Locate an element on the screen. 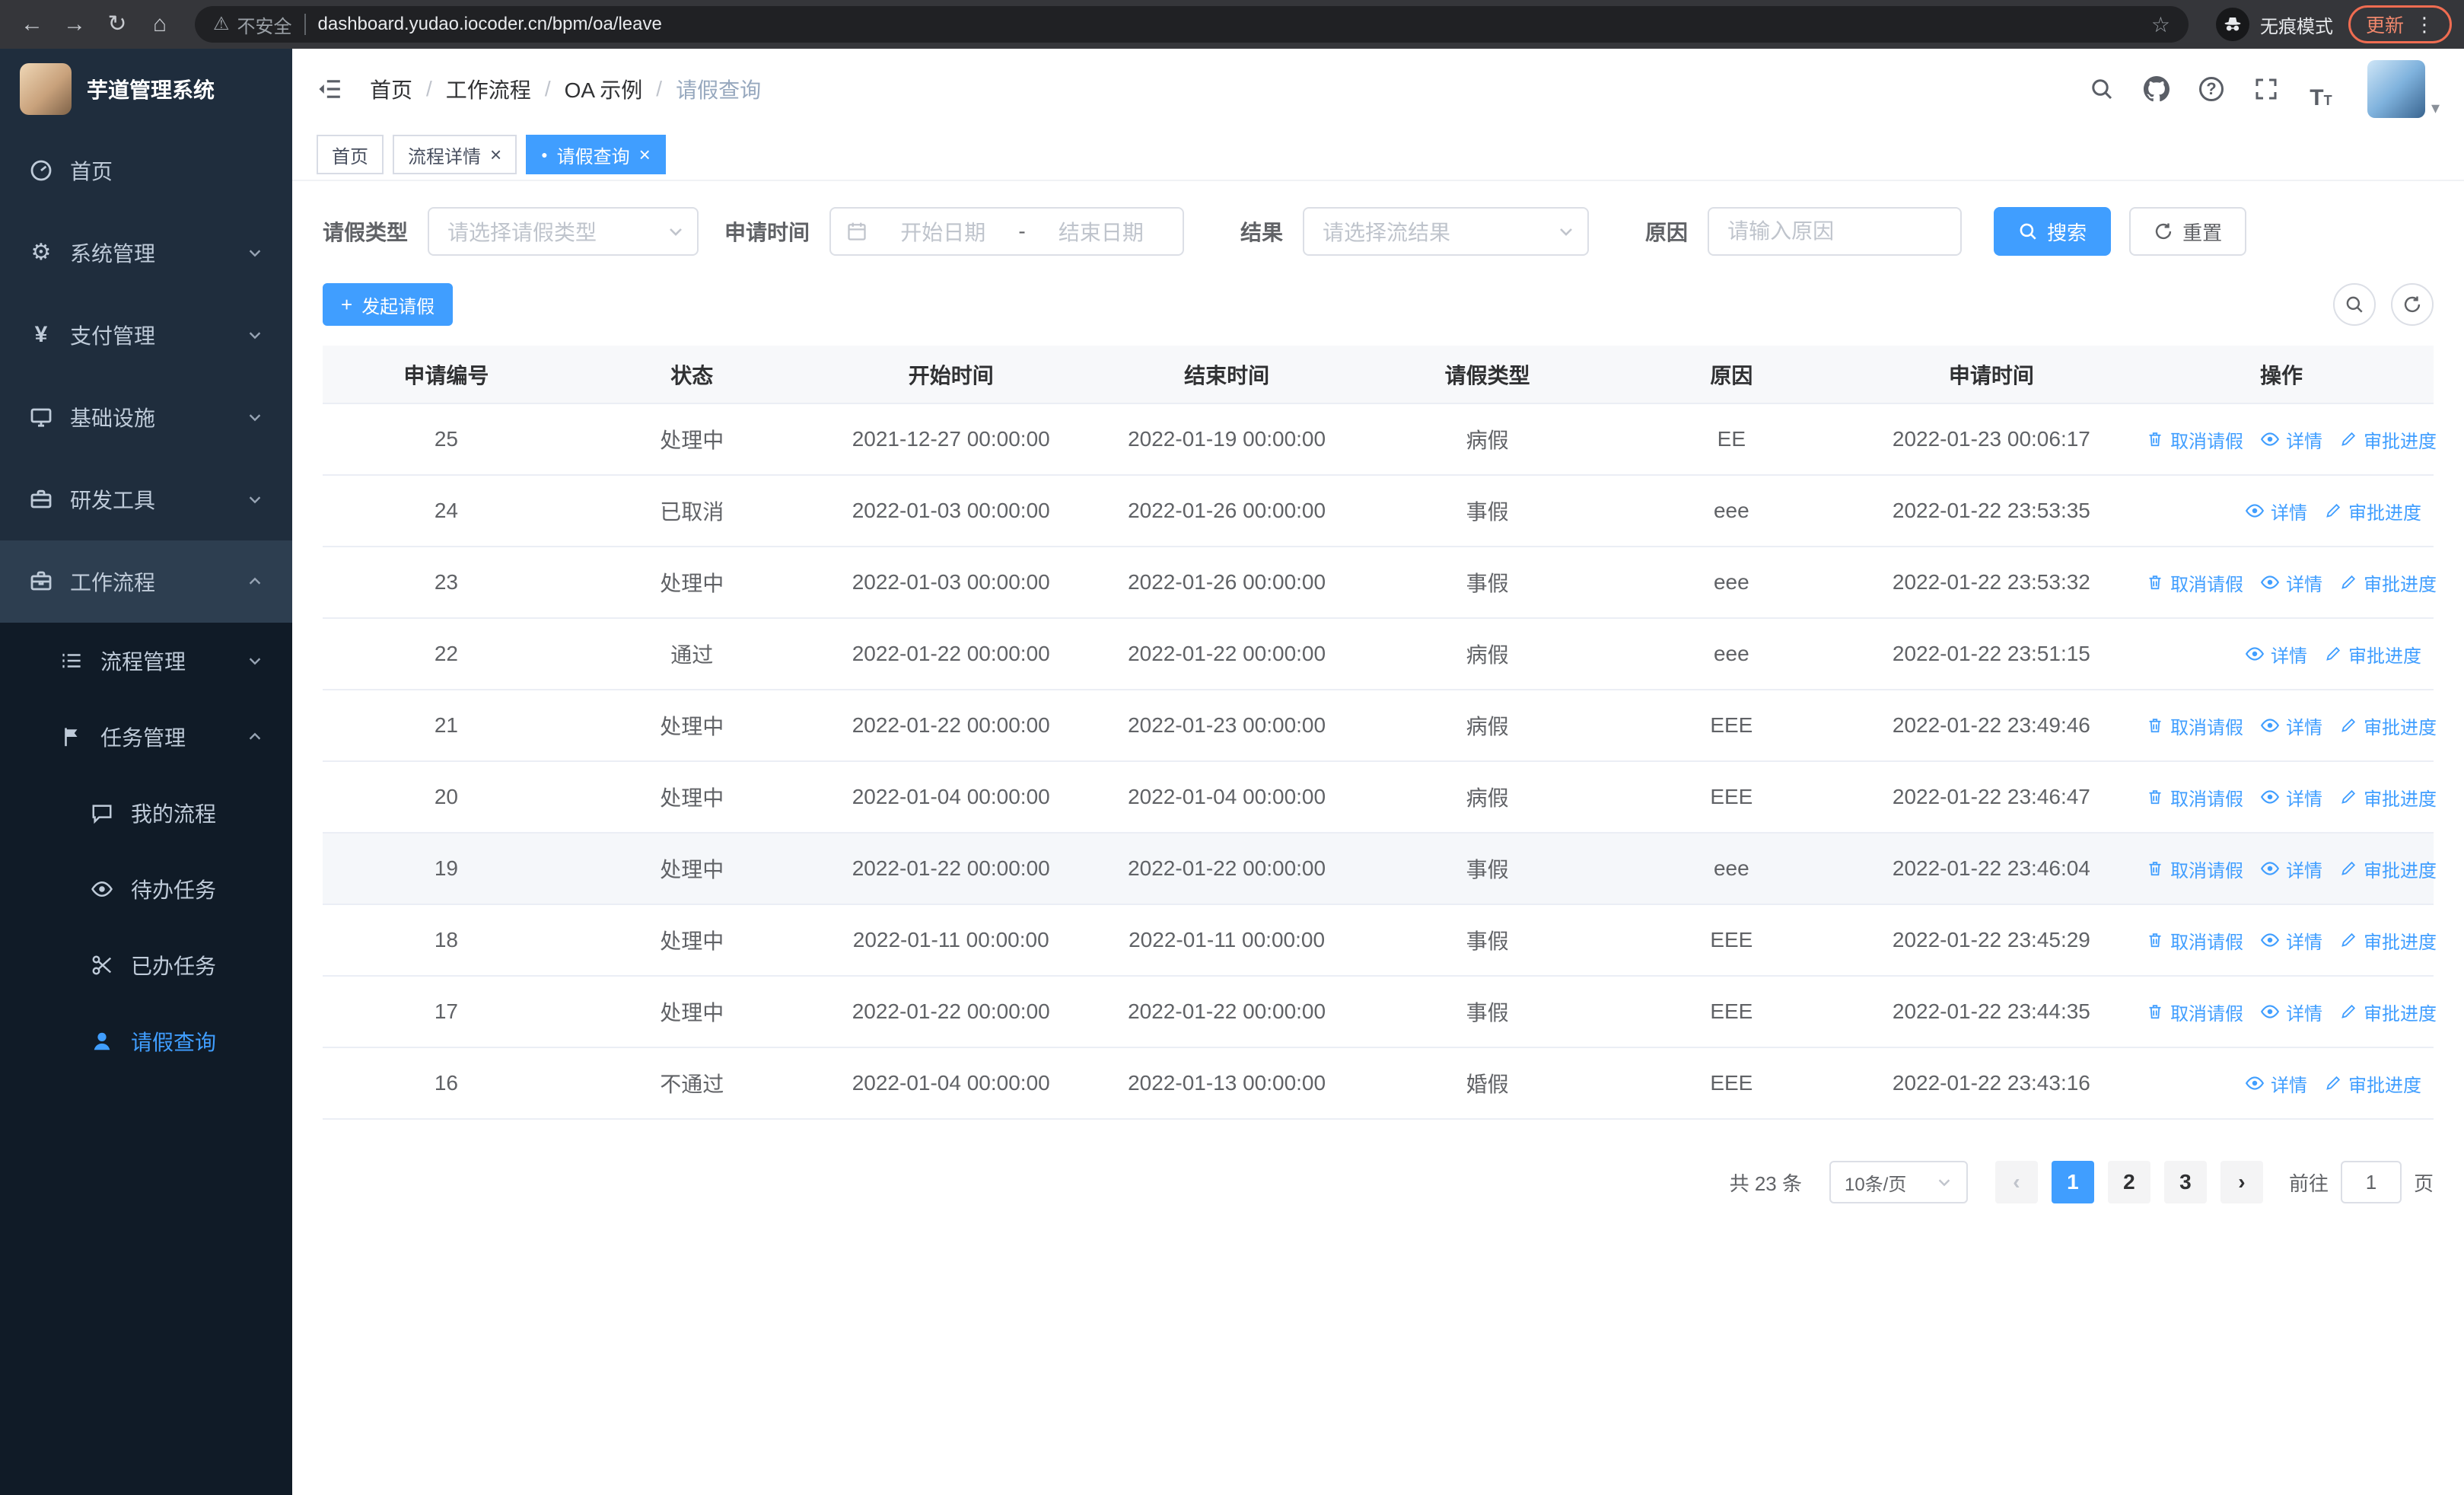 This screenshot has height=1495, width=2464. page-button-3: 3 is located at coordinates (2185, 1182).